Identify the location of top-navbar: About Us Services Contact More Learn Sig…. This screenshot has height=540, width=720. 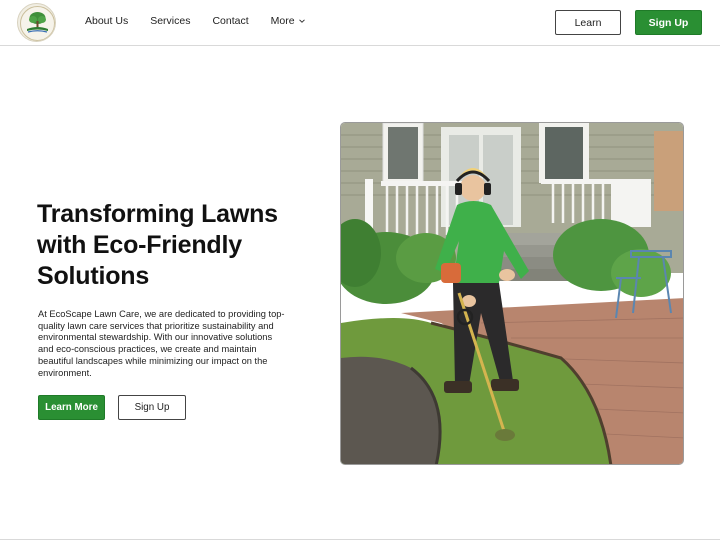
(360, 23).